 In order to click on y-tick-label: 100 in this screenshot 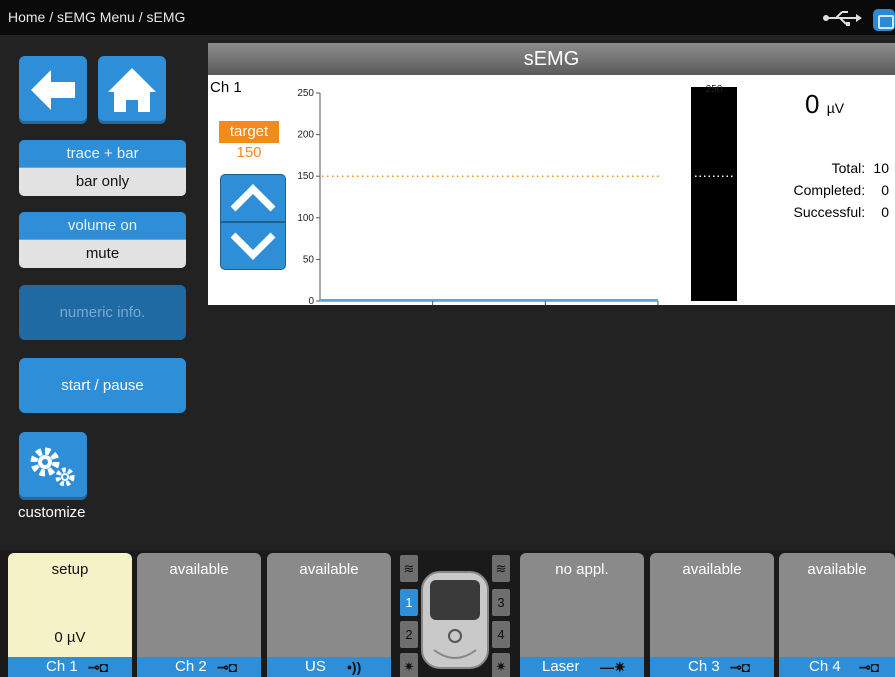, I will do `click(305, 218)`.